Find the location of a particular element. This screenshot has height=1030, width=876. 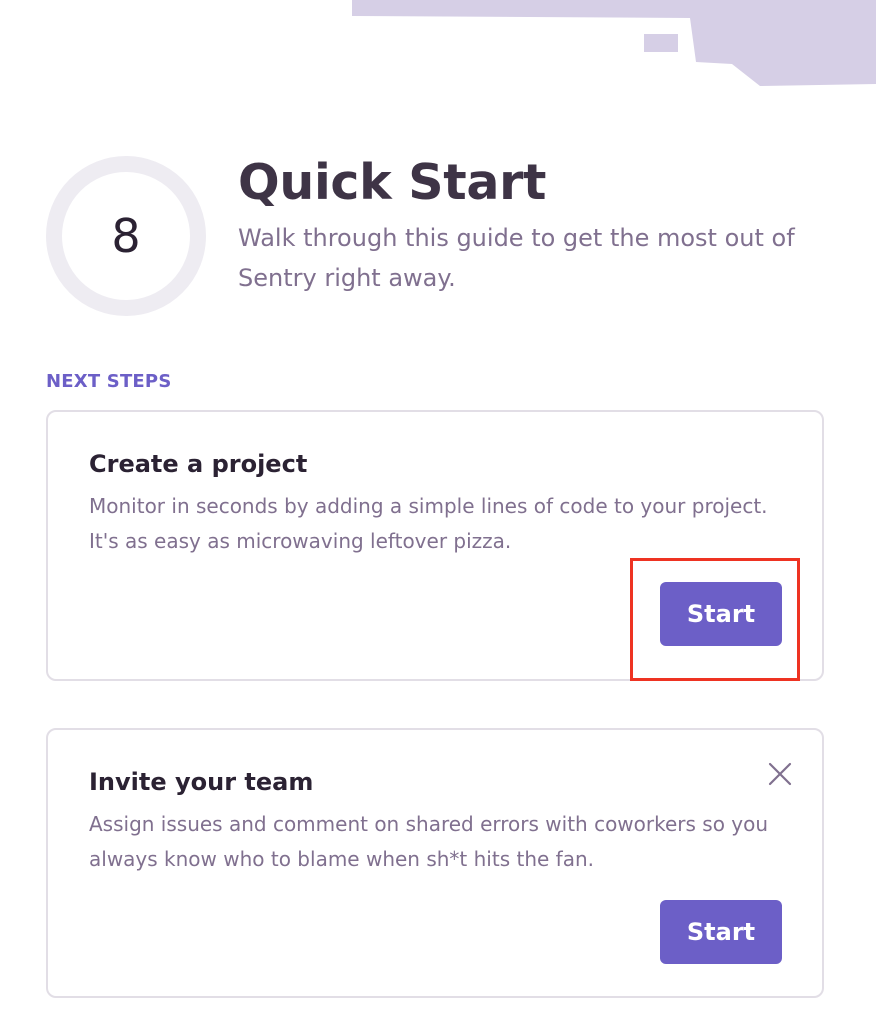

page-title: Quick Start is located at coordinates (392, 182).